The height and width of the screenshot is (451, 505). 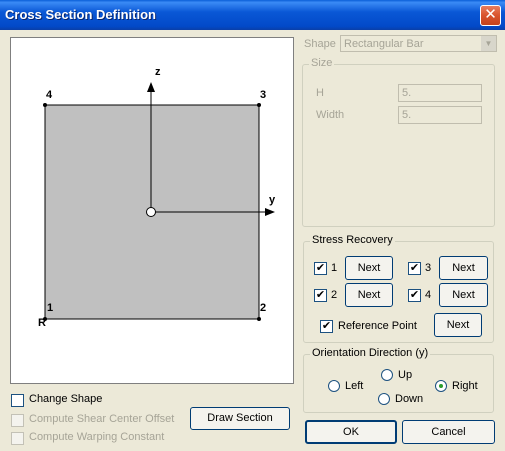 I want to click on width-value: 5., so click(x=407, y=115).